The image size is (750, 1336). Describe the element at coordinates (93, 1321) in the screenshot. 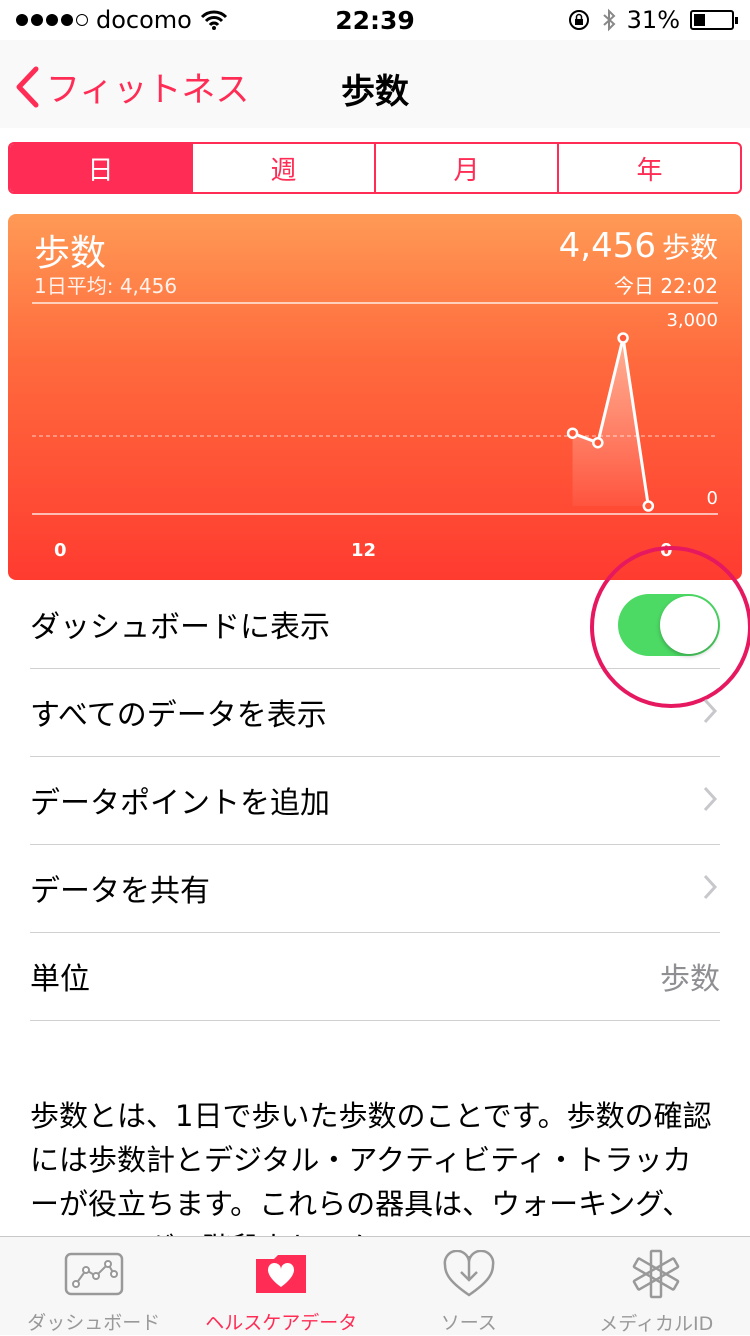

I see `tab-dashboard-label: ダッシュボード` at that location.